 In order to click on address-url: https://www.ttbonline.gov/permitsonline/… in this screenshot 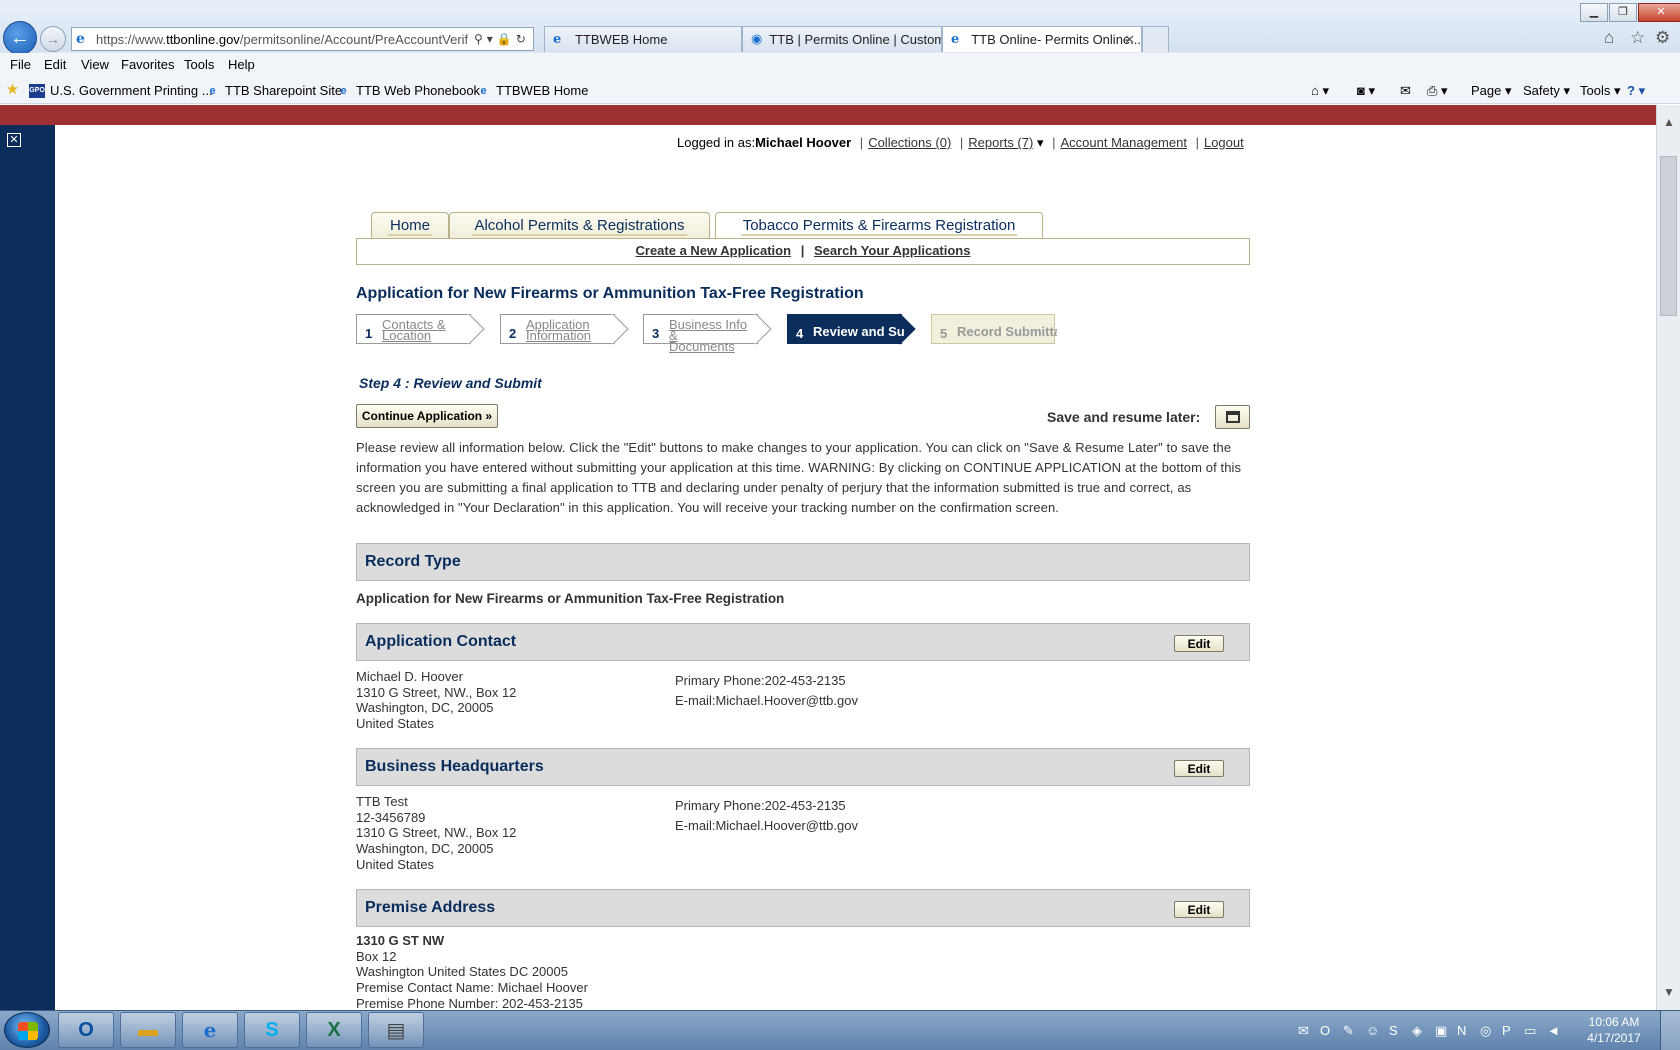, I will do `click(282, 39)`.